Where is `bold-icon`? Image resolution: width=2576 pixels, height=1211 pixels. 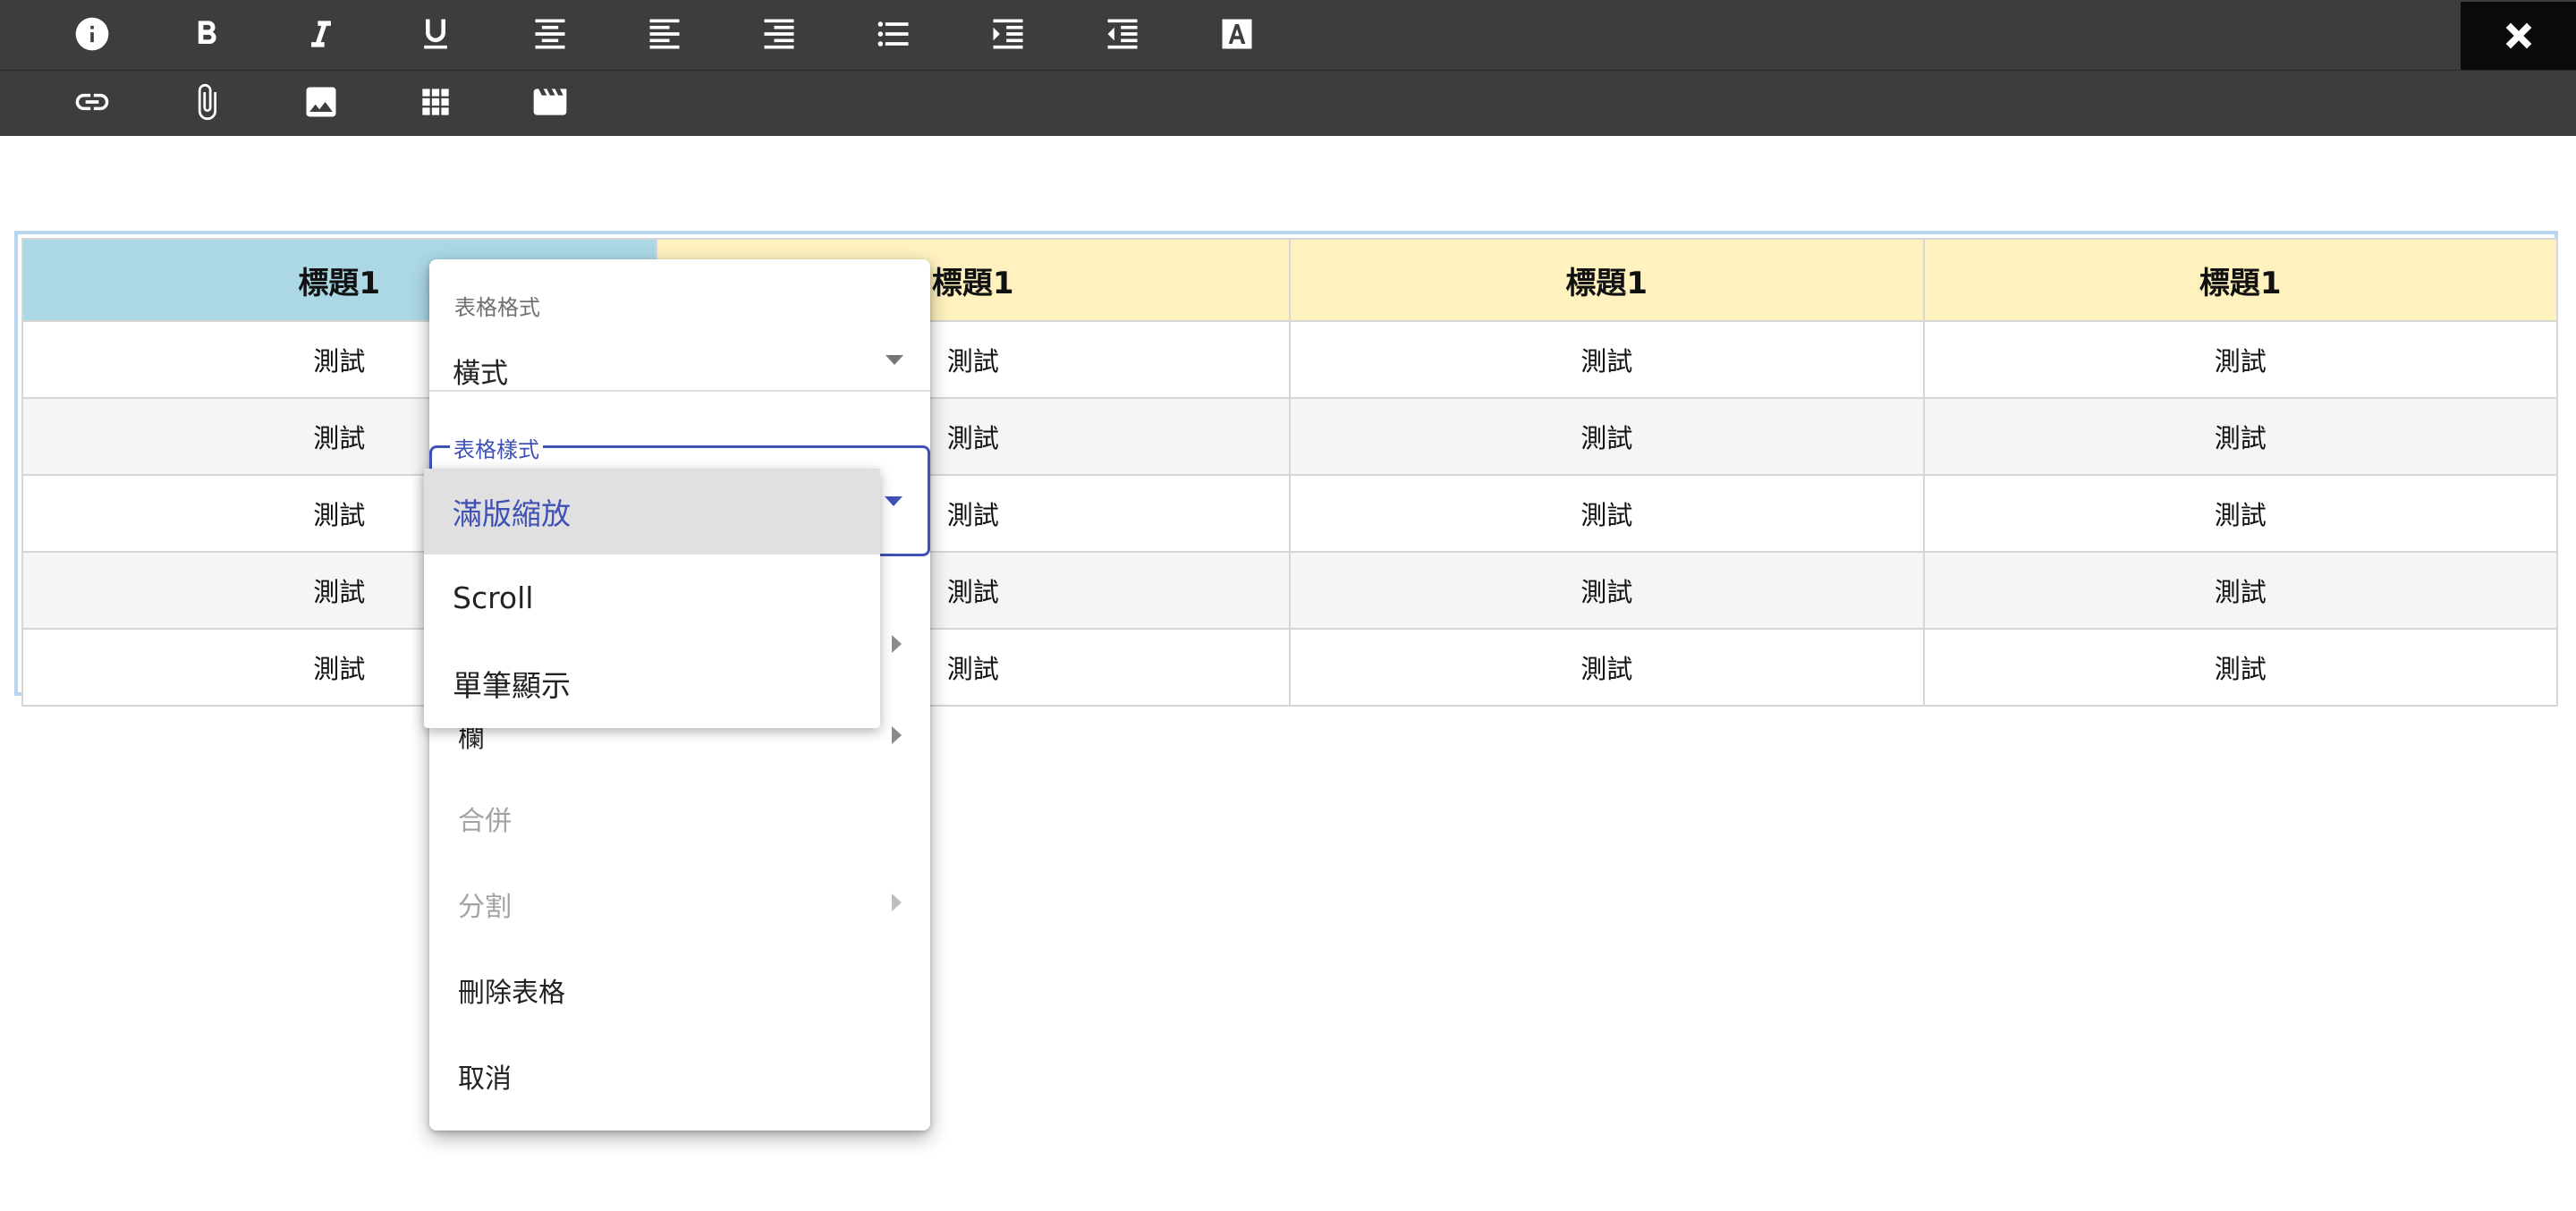 bold-icon is located at coordinates (207, 32).